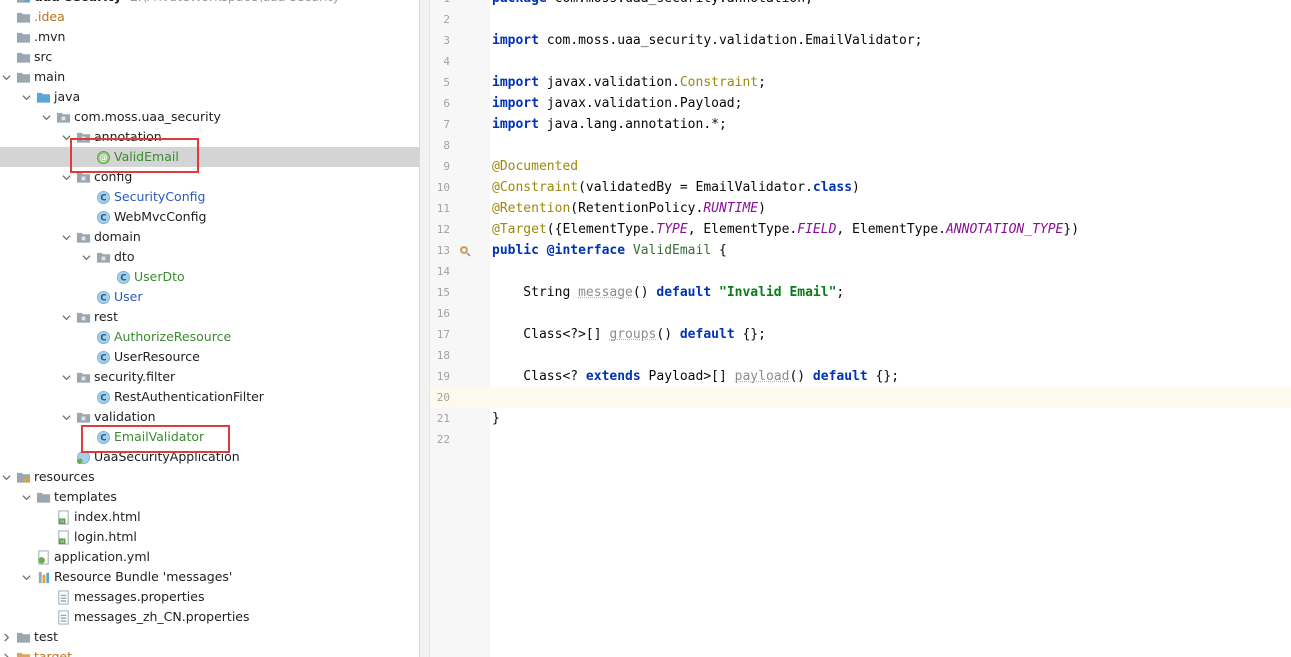  Describe the element at coordinates (209, 97) in the screenshot. I see `tree-item: java` at that location.